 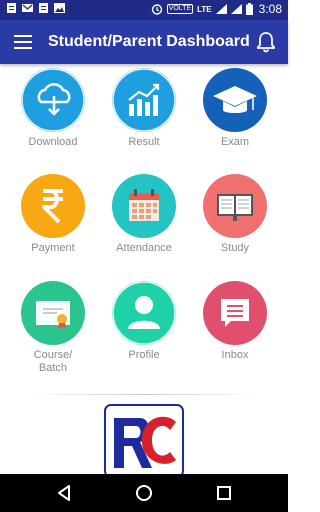 I want to click on image-icon, so click(x=59, y=8).